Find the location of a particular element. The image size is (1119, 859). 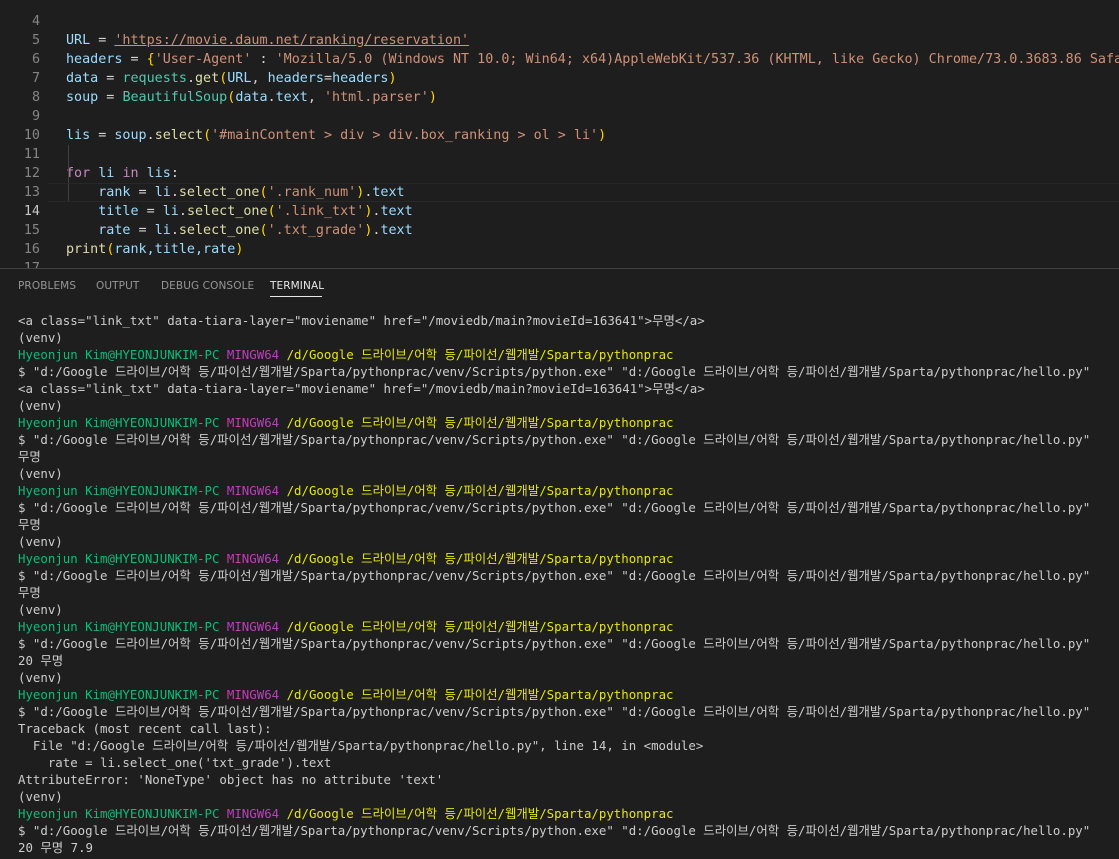

code-line-10: 10 is located at coordinates (559, 125).